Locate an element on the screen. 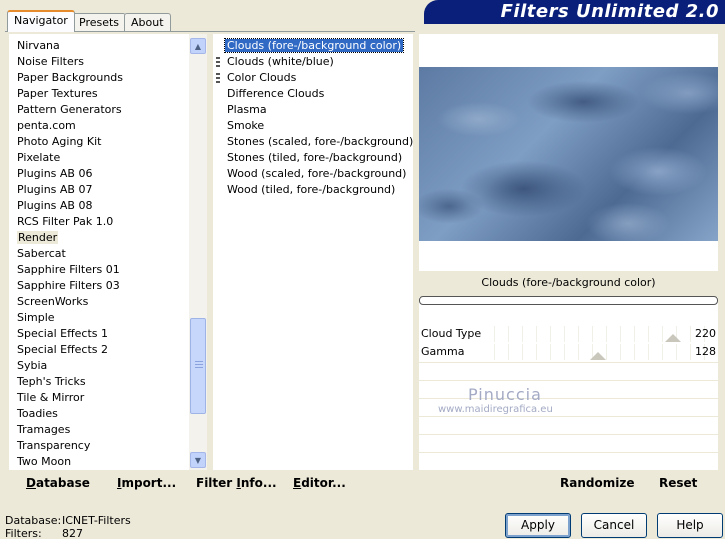  scroll-down-button: ▼ is located at coordinates (198, 460).